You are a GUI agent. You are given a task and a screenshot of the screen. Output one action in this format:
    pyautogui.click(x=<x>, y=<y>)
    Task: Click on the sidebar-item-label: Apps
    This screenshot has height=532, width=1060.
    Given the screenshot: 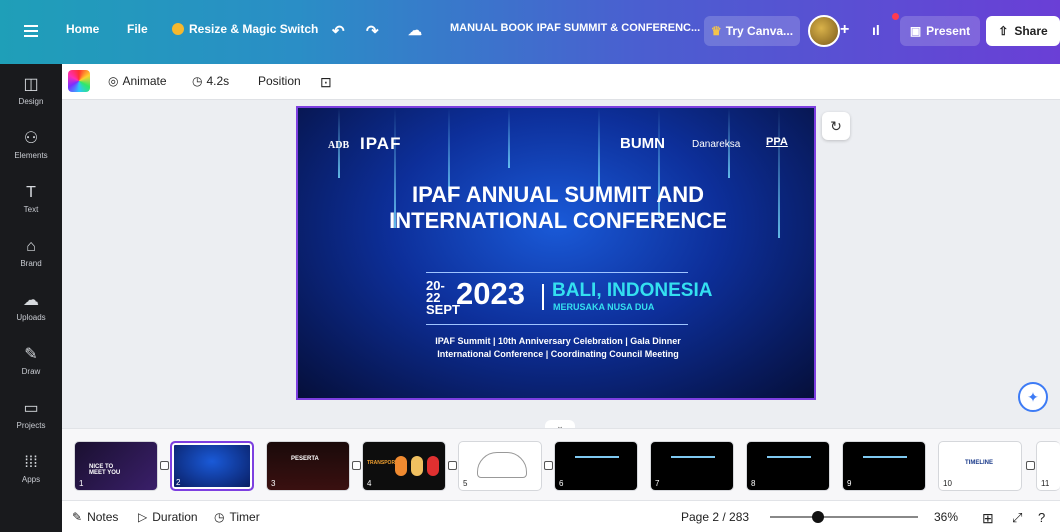 What is the action you would take?
    pyautogui.click(x=31, y=479)
    